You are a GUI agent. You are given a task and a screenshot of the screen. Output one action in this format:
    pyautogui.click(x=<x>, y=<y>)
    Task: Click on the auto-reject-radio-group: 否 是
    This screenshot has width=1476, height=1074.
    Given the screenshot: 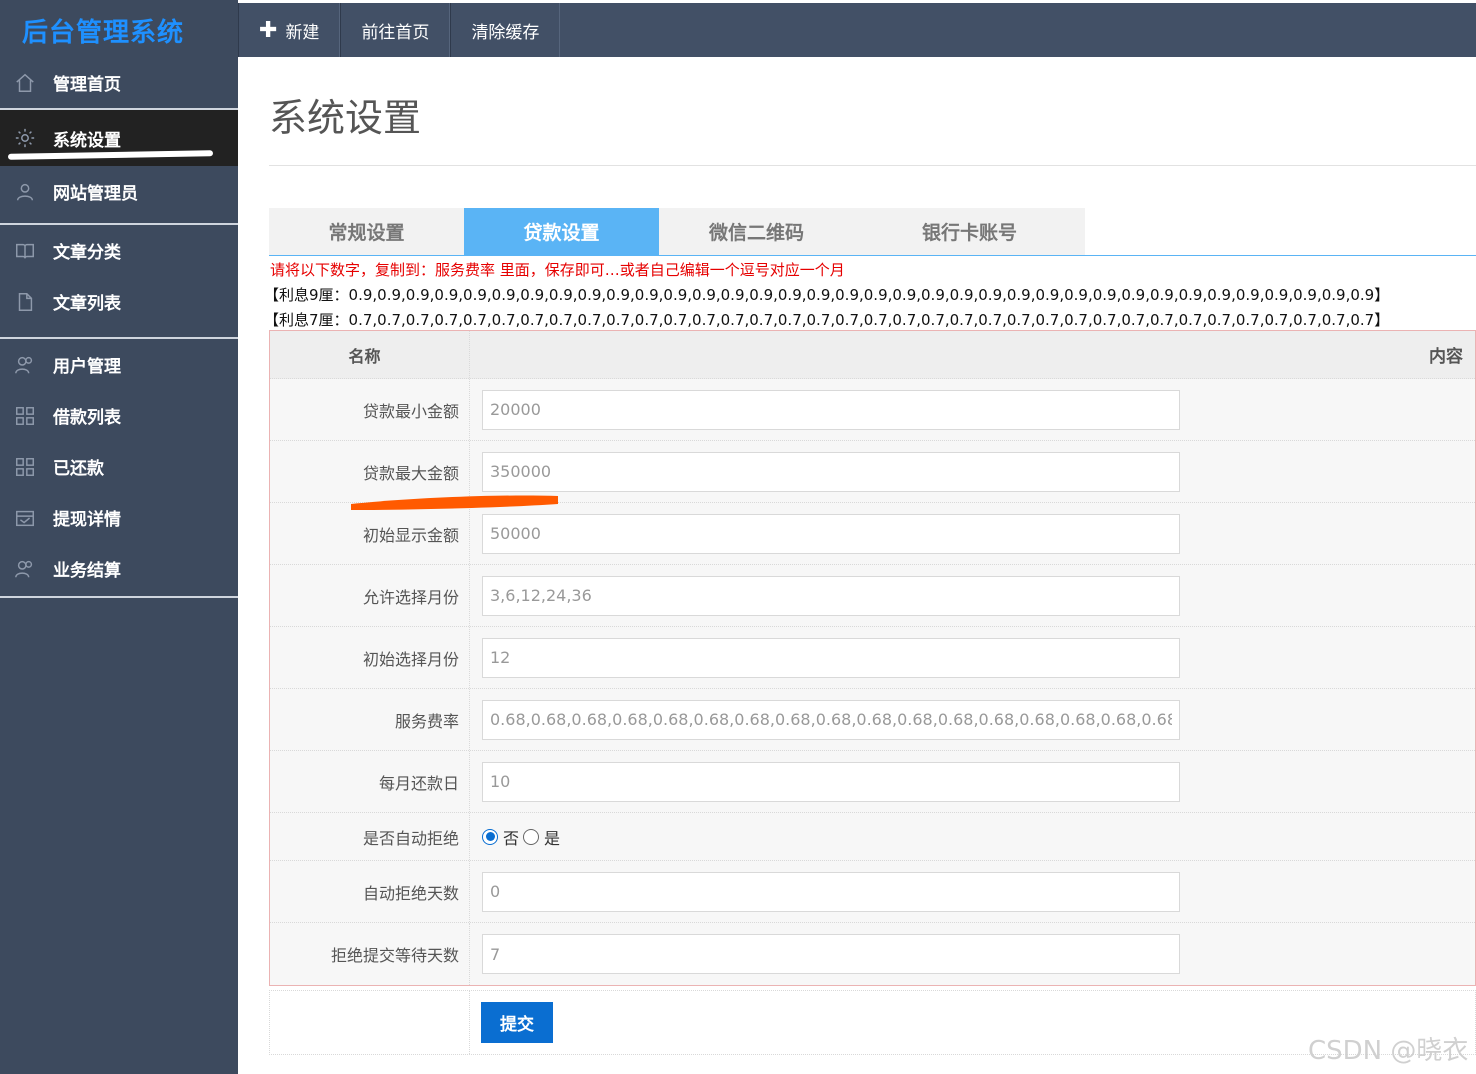 What is the action you would take?
    pyautogui.click(x=521, y=837)
    